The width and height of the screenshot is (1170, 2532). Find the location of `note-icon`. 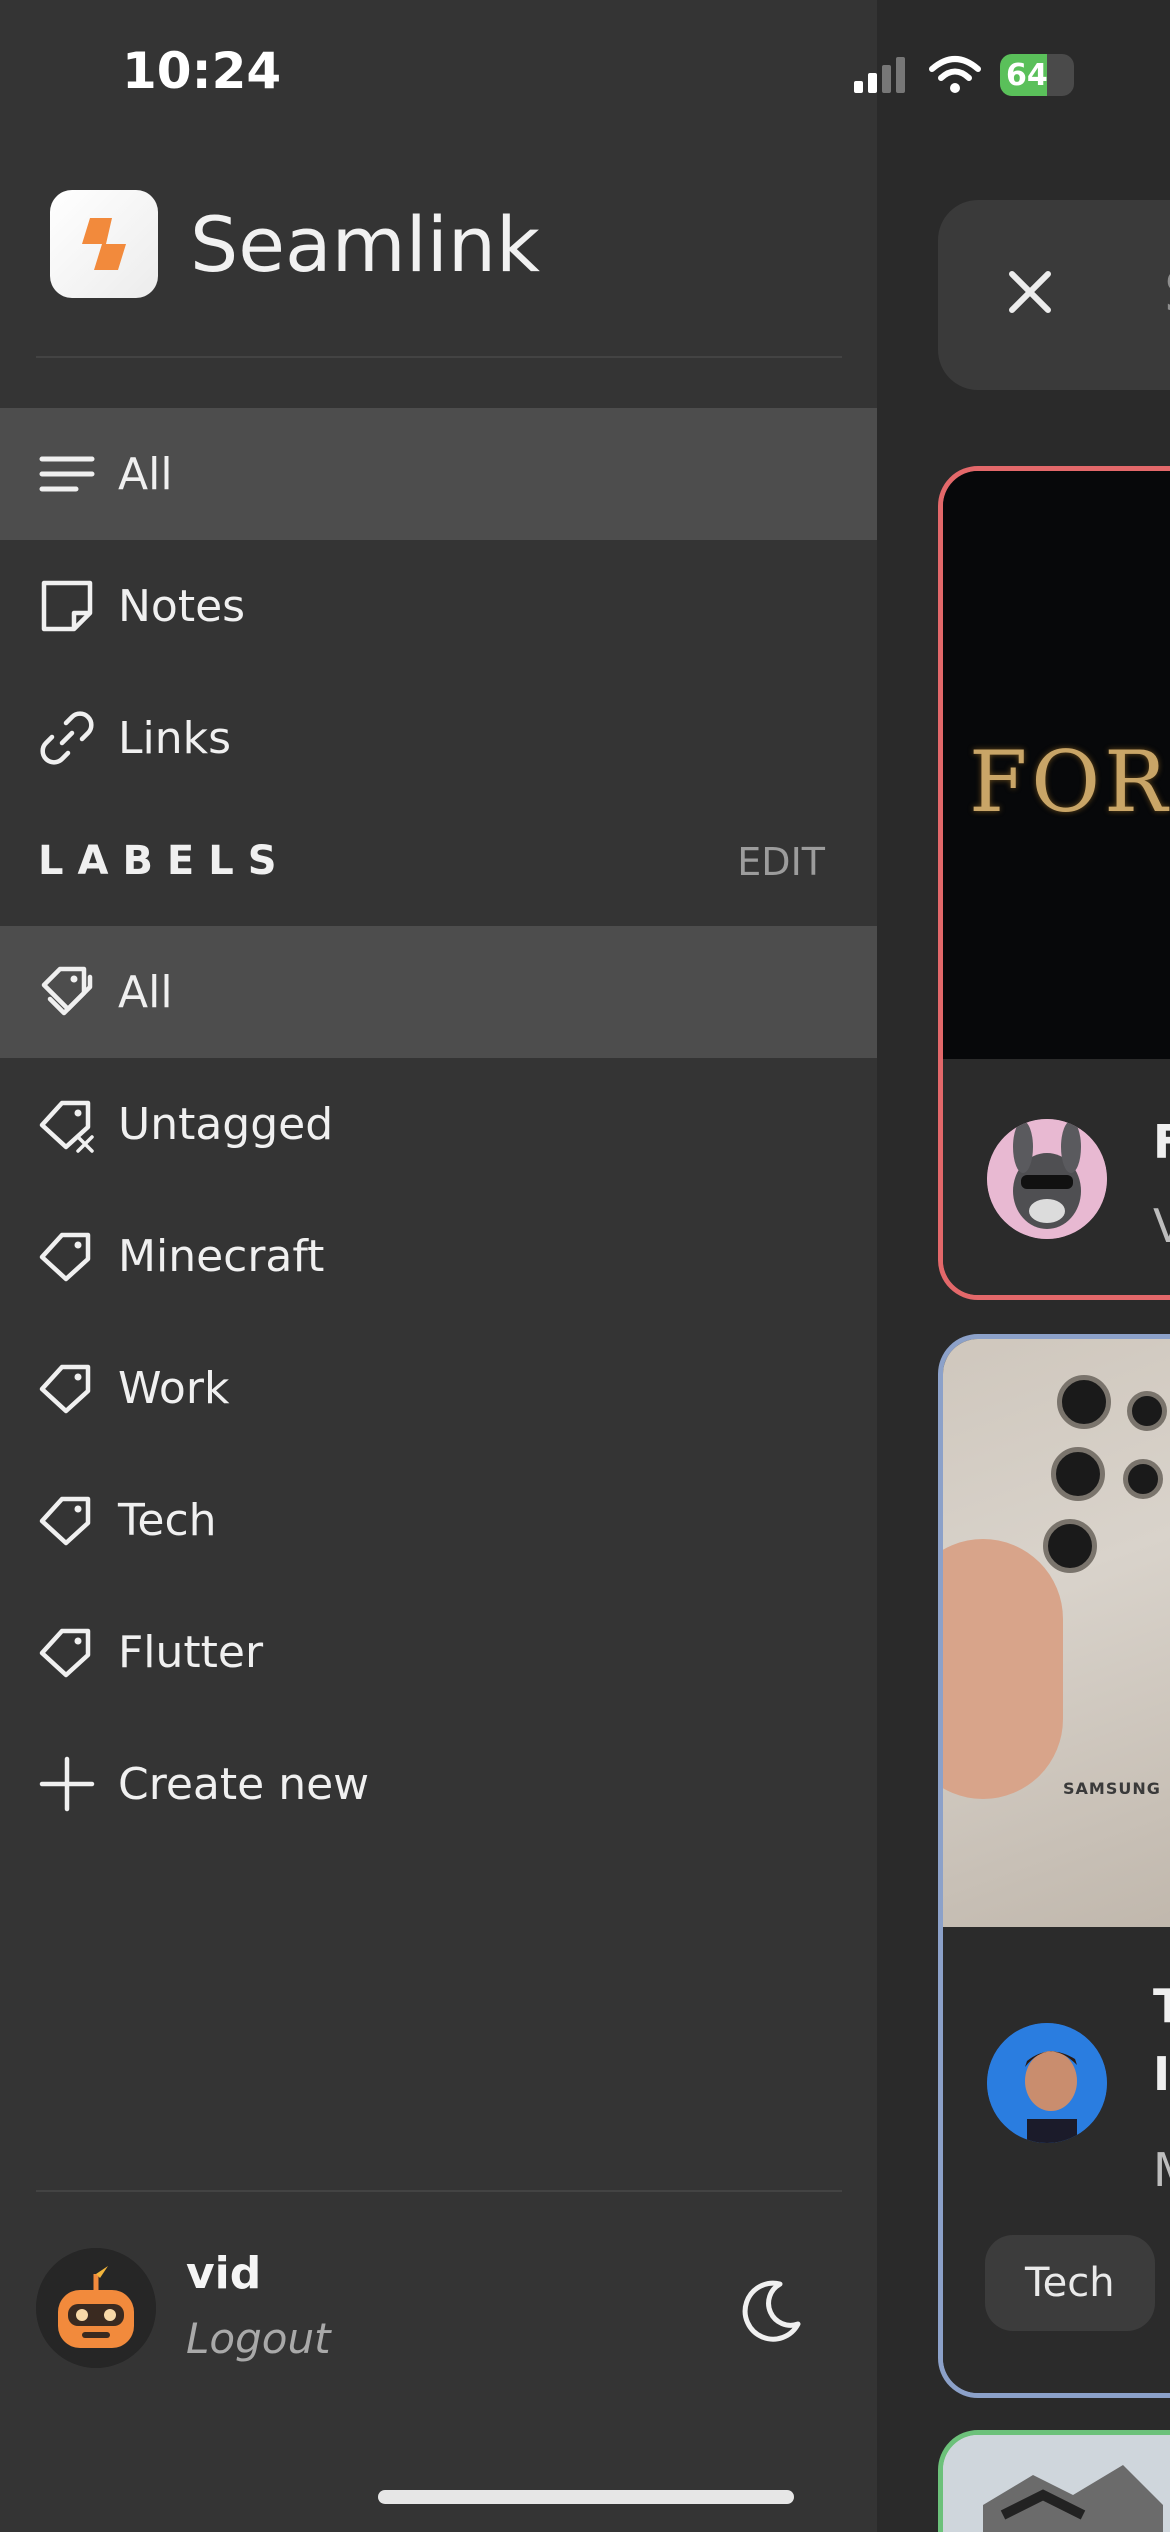

note-icon is located at coordinates (67, 606).